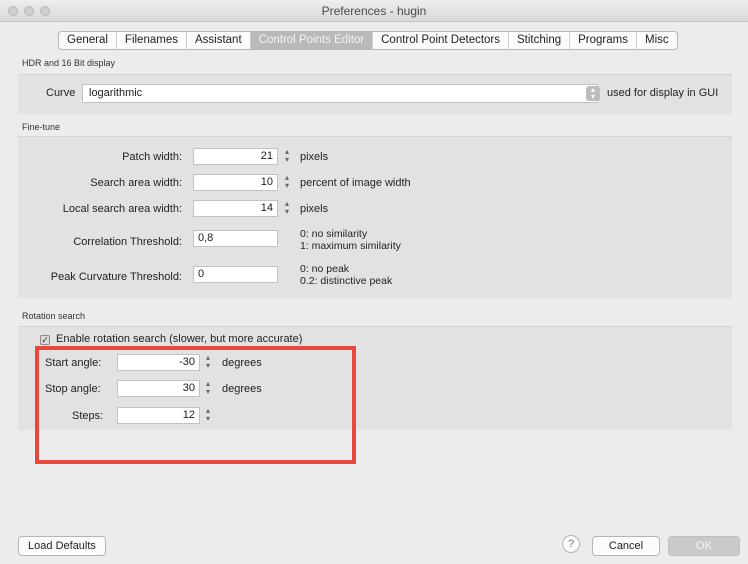  I want to click on hdr-section-title: HDR and 16 Bit display, so click(69, 63).